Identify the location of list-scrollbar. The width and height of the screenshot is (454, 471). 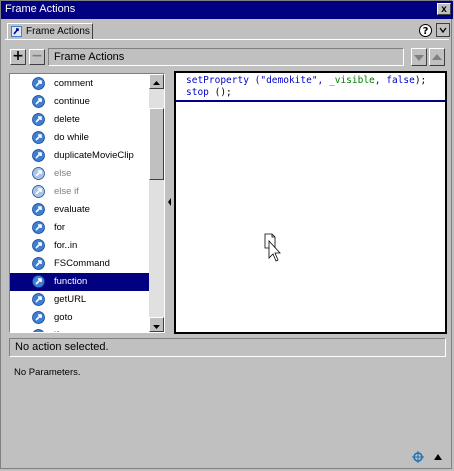
(156, 203).